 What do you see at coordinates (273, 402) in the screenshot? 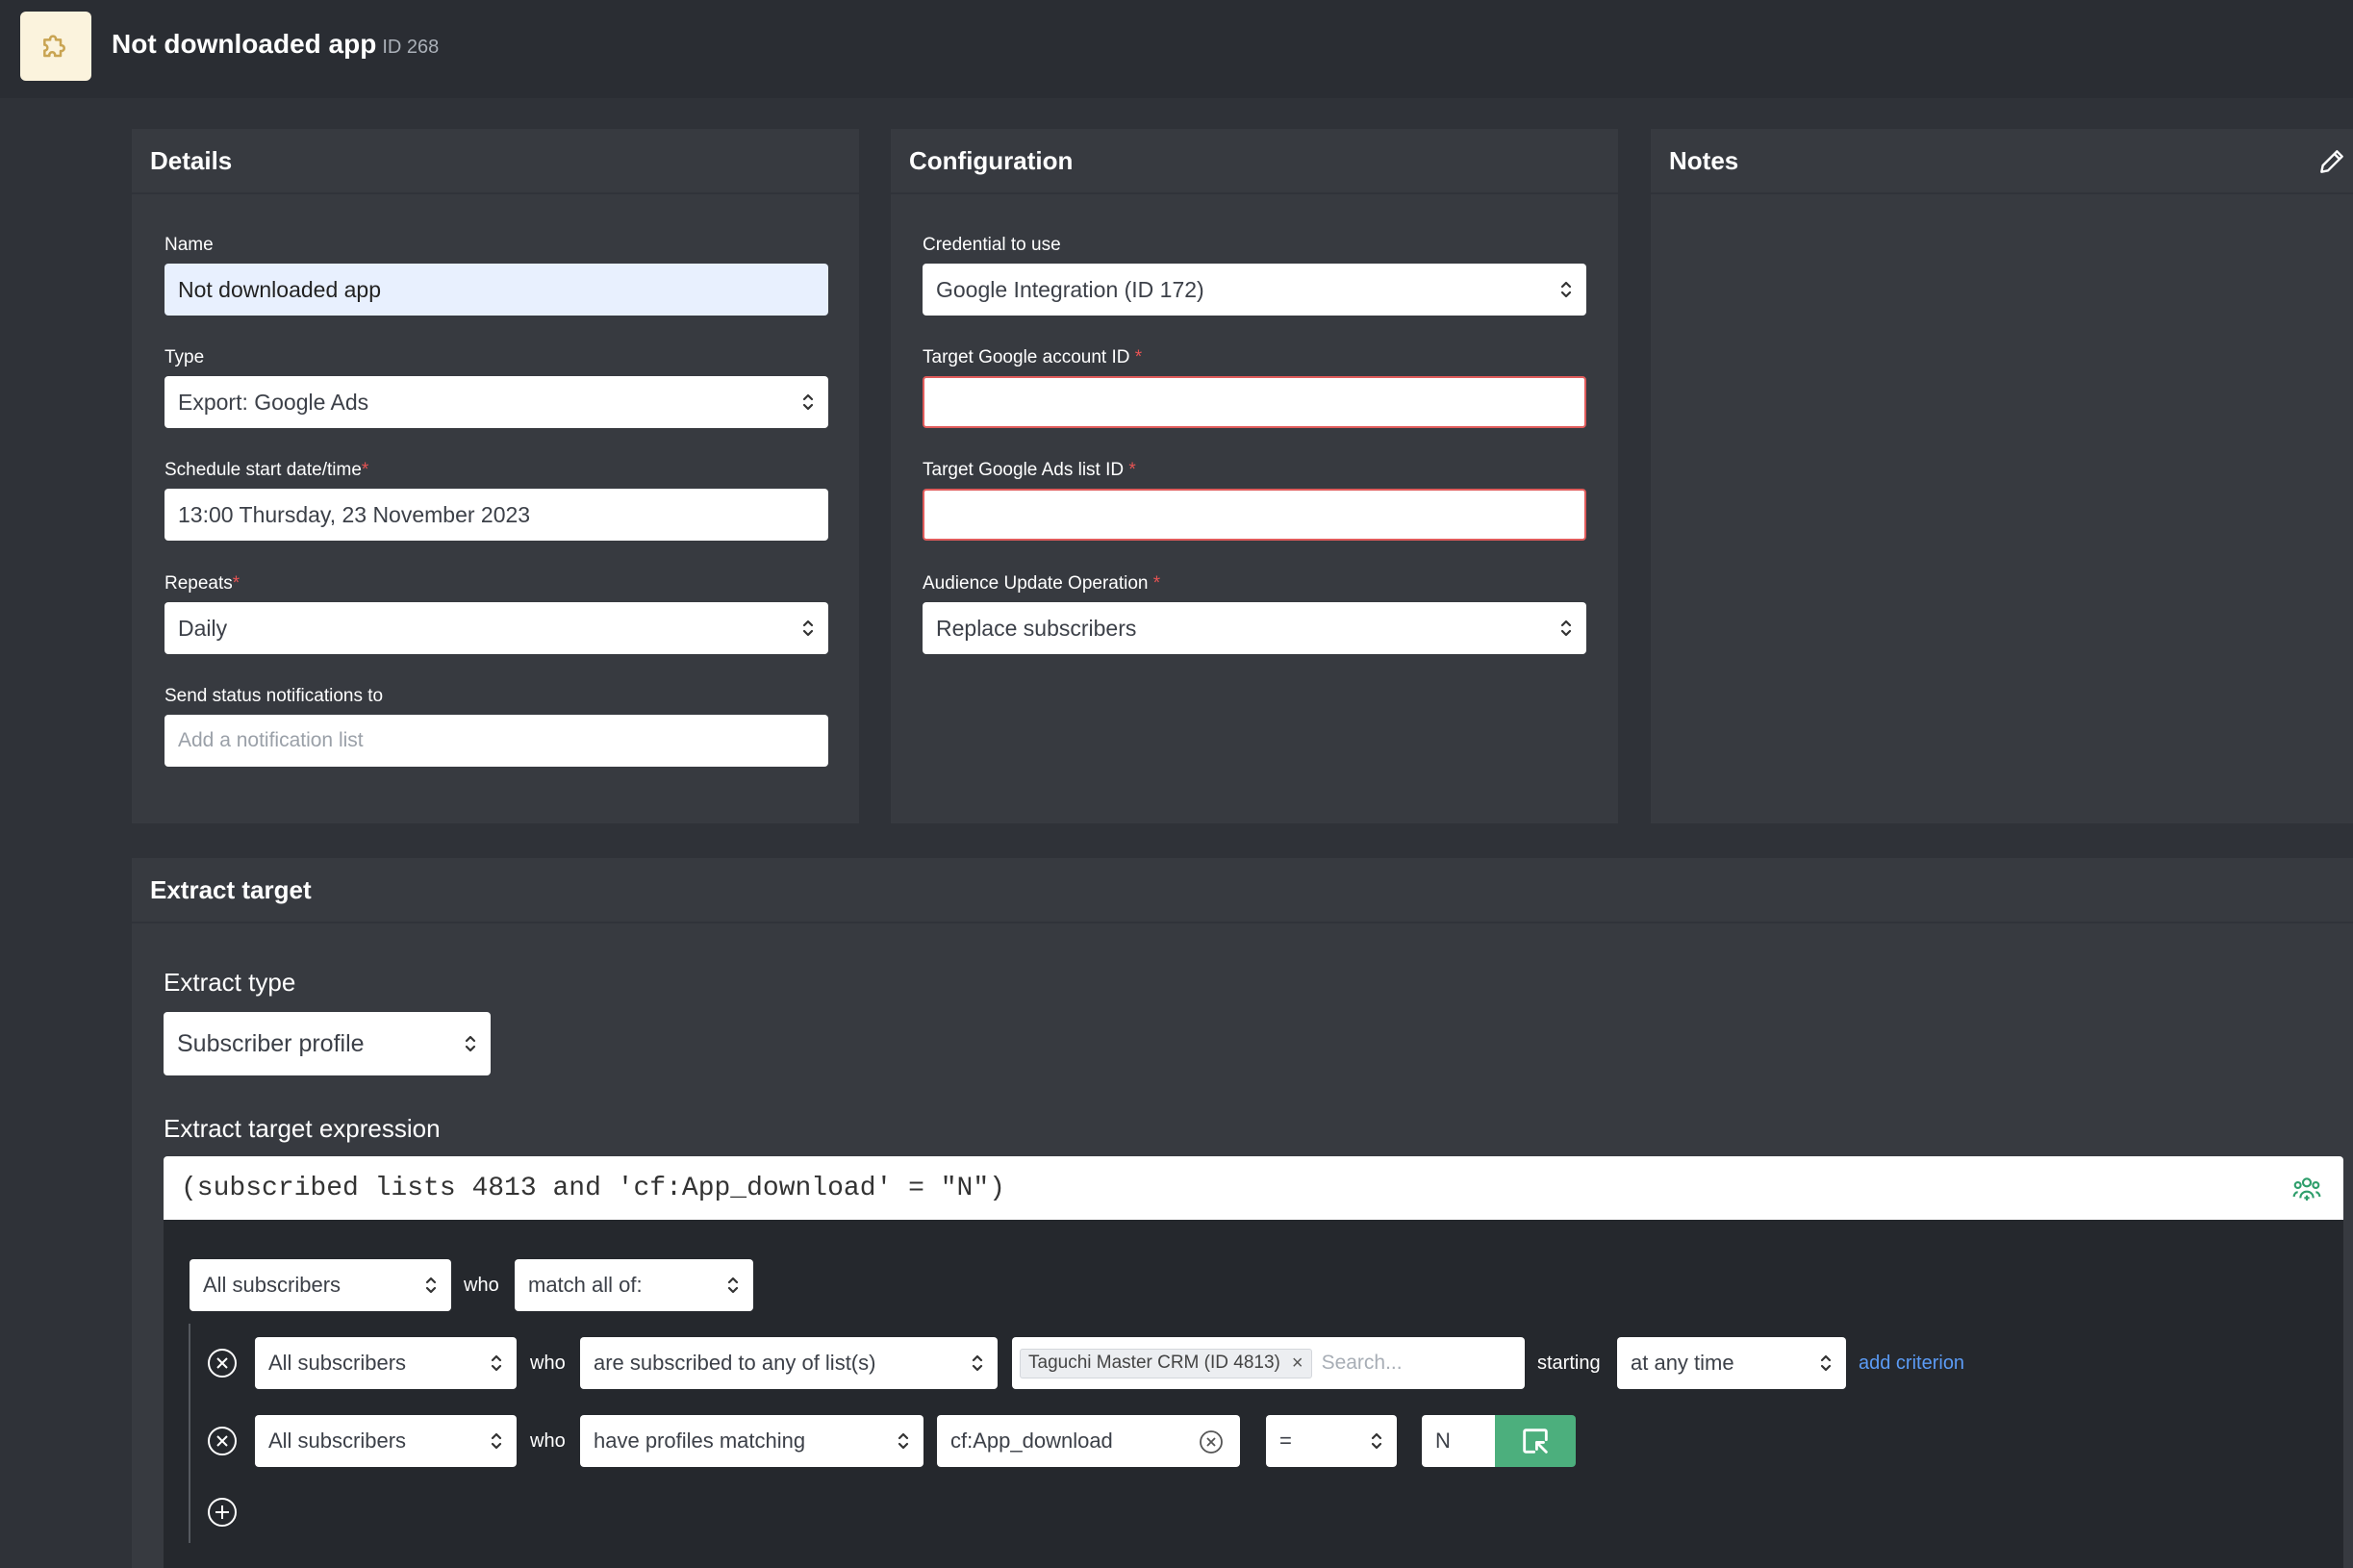
I see `type-select-value: Export: Google Ads` at bounding box center [273, 402].